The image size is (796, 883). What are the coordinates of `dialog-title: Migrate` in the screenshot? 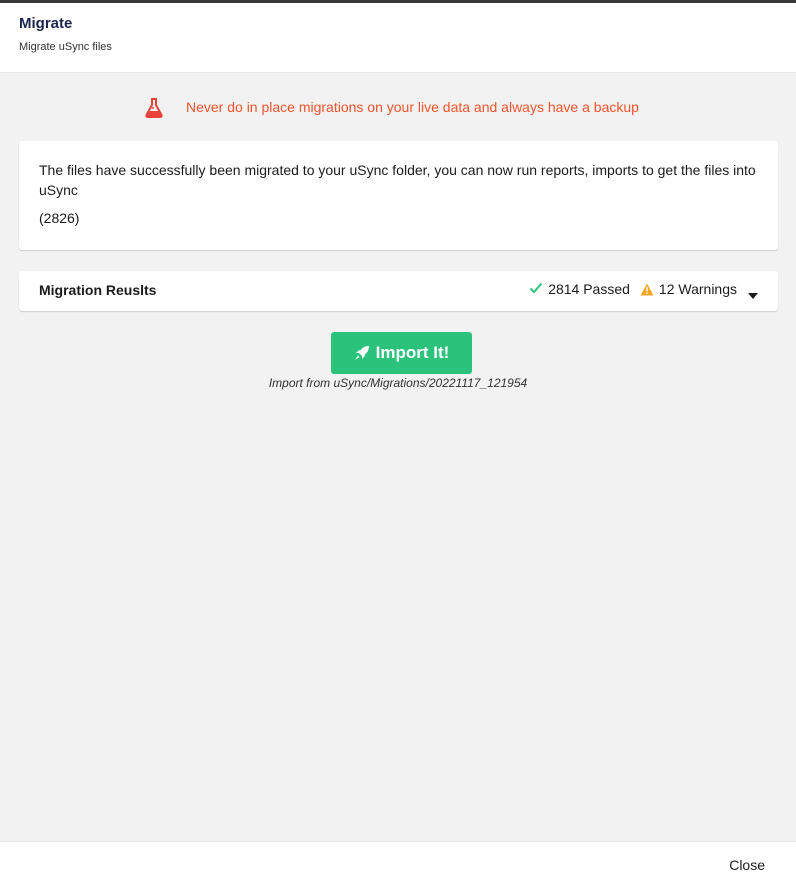 It's located at (46, 23).